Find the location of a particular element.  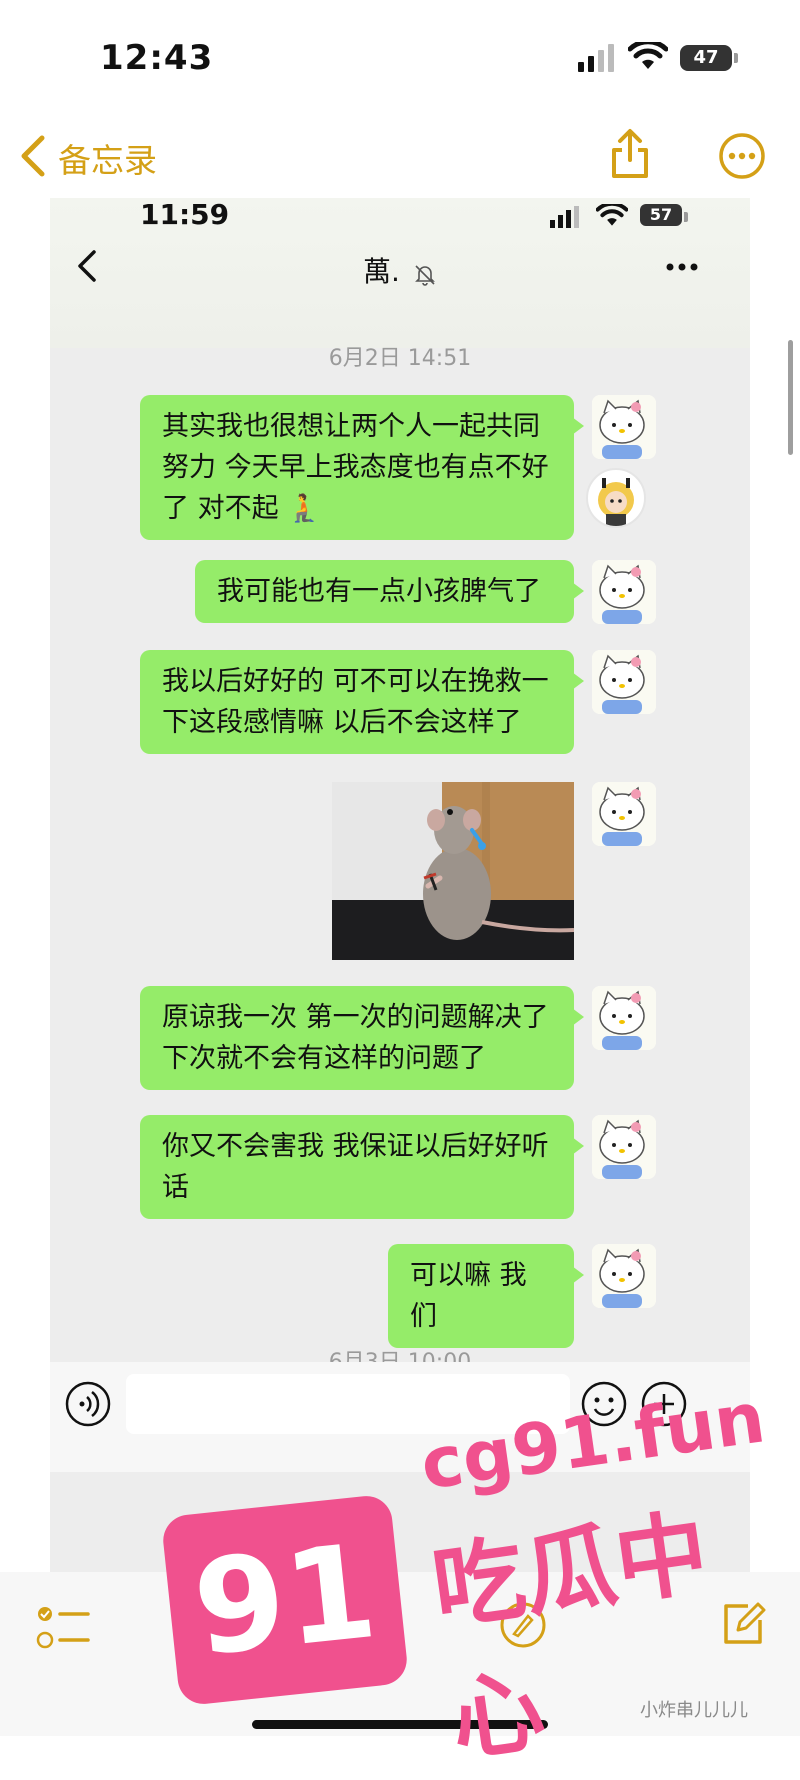

message-timestamp: 6月2日 14:51 is located at coordinates (400, 358).